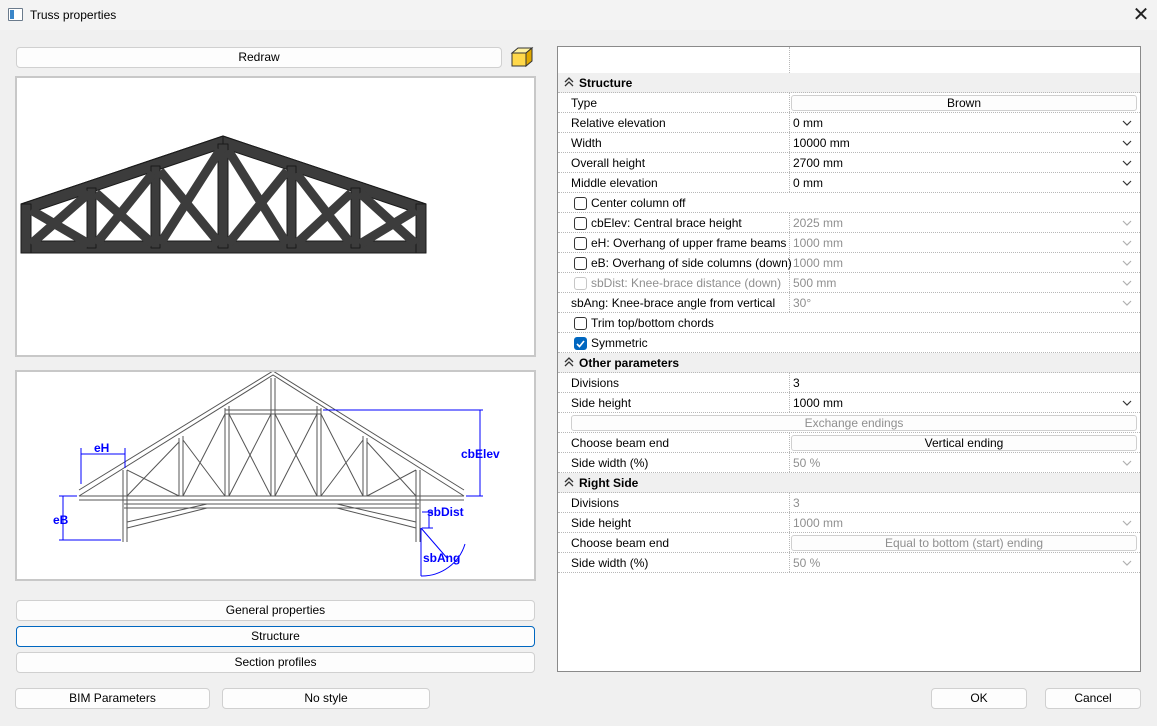 This screenshot has width=1157, height=726. I want to click on cbElev-checkbox, so click(580, 223).